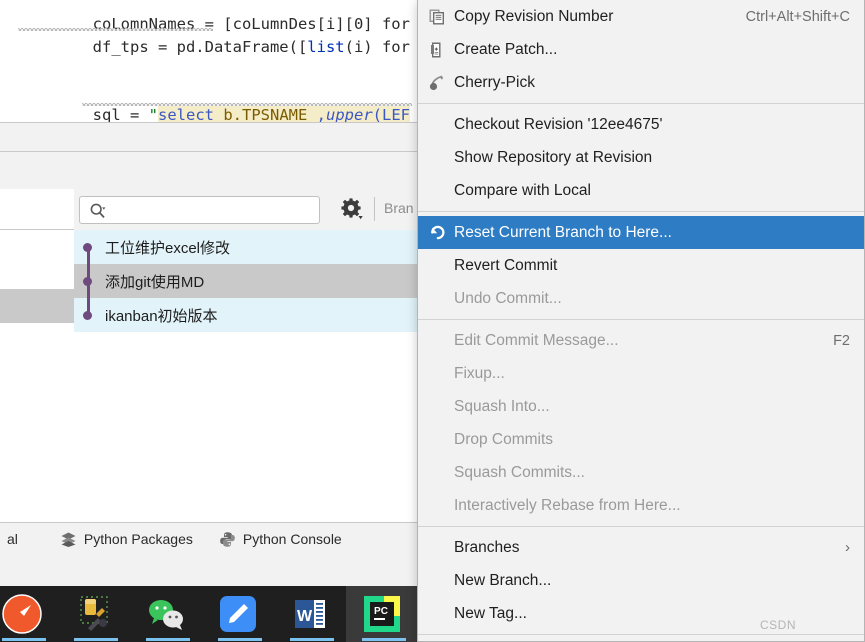 This screenshot has height=642, width=865. Describe the element at coordinates (292, 539) in the screenshot. I see `tool-button-label: Python Console` at that location.